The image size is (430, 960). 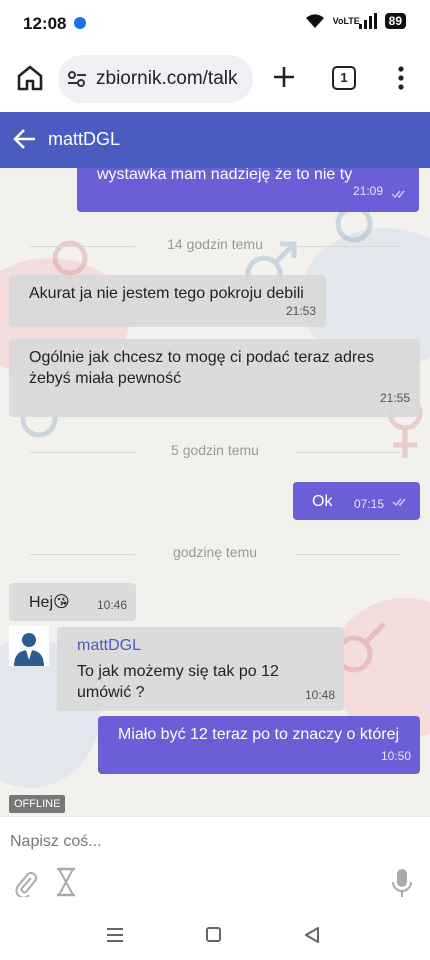 What do you see at coordinates (115, 935) in the screenshot?
I see `nav-menu-icon` at bounding box center [115, 935].